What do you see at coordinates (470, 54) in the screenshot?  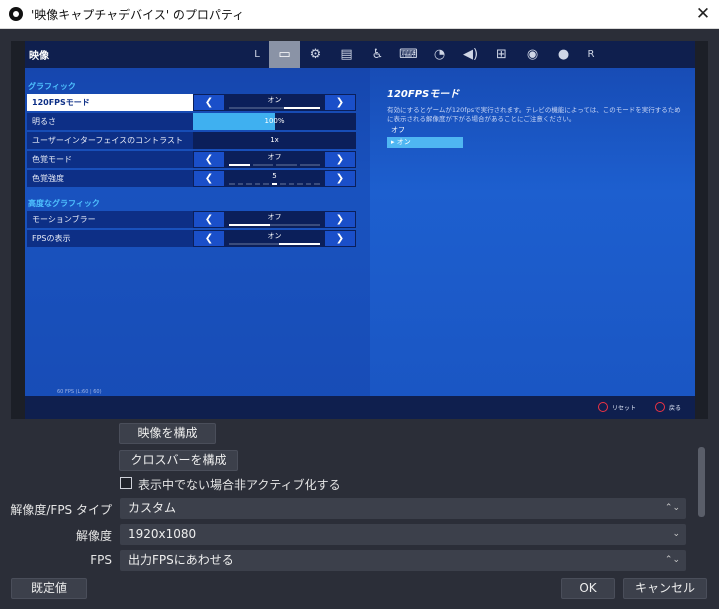 I see `audio-icon: ◀)` at bounding box center [470, 54].